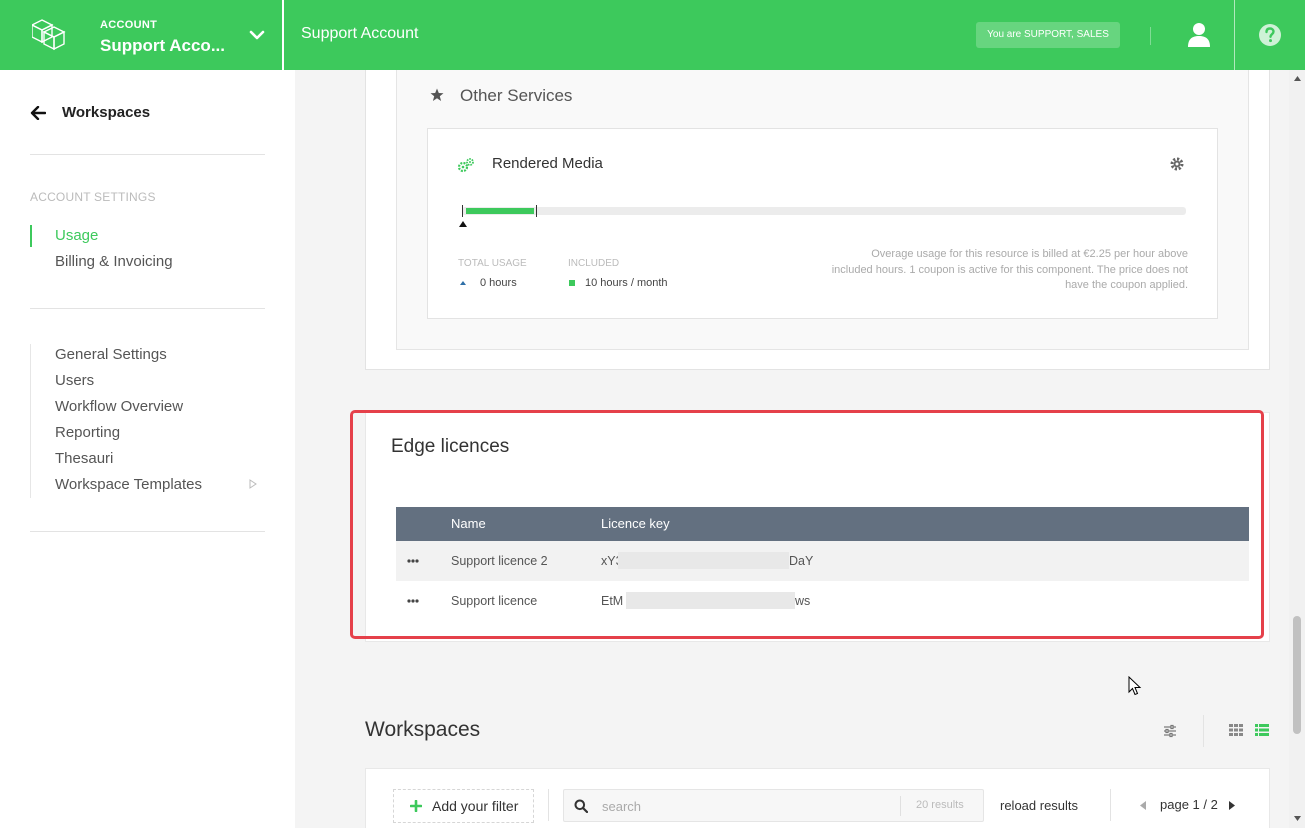 The width and height of the screenshot is (1305, 828). What do you see at coordinates (49, 35) in the screenshot?
I see `logo-icon` at bounding box center [49, 35].